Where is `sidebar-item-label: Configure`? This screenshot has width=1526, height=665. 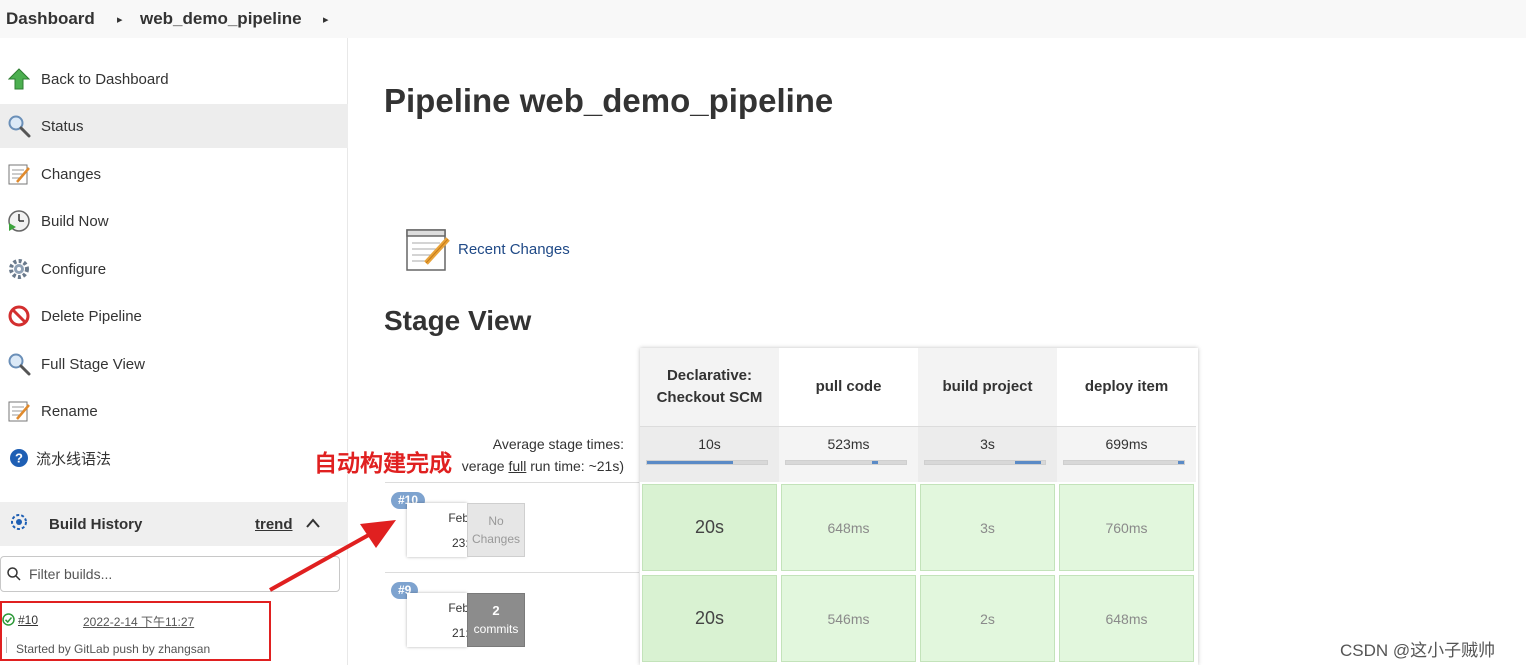 sidebar-item-label: Configure is located at coordinates (74, 269).